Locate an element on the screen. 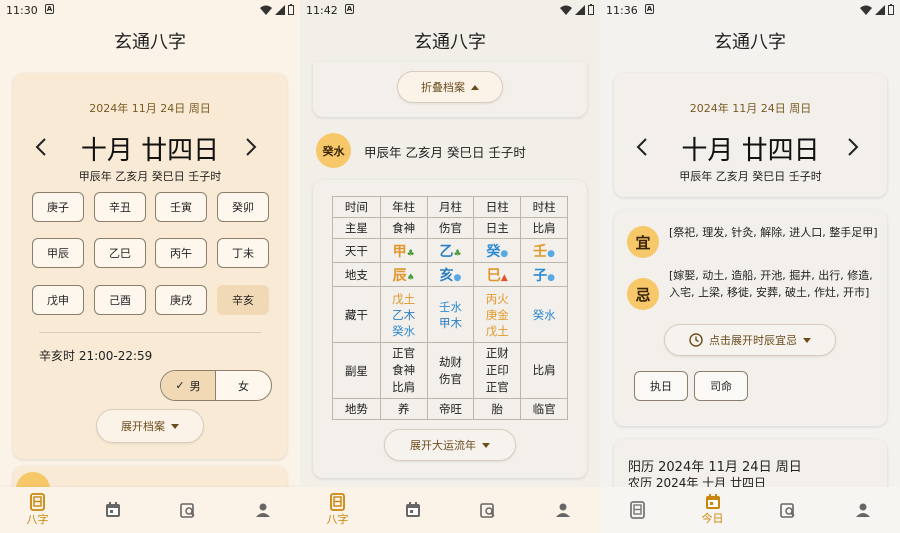  wifi-icon is located at coordinates (866, 10).